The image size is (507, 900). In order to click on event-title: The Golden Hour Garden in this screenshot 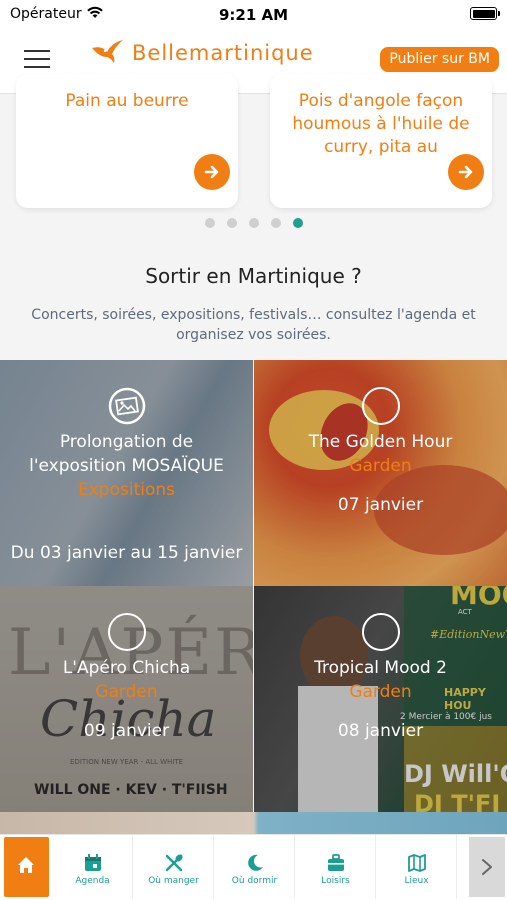, I will do `click(380, 454)`.